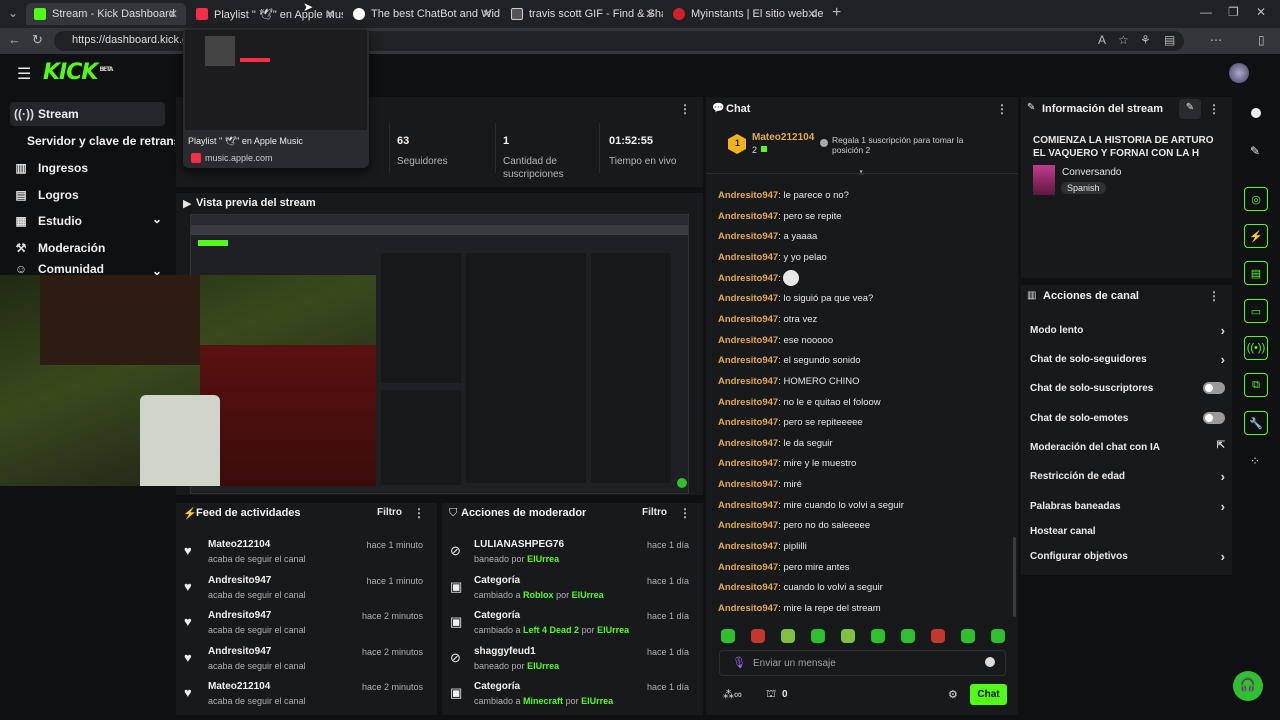 This screenshot has width=1280, height=720. Describe the element at coordinates (1127, 446) in the screenshot. I see `channel-action-5: Moderación del chat con IA ⇱` at that location.